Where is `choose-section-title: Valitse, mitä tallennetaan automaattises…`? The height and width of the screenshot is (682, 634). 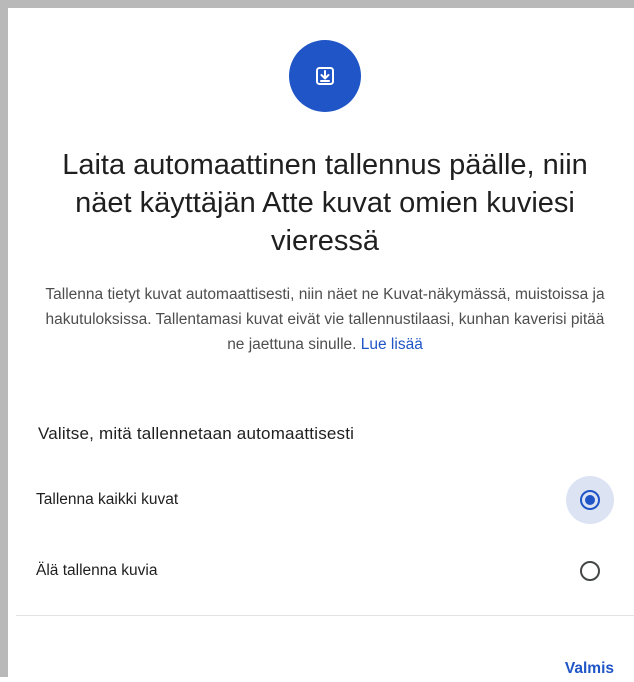 choose-section-title: Valitse, mitä tallennetaan automaattises… is located at coordinates (196, 433).